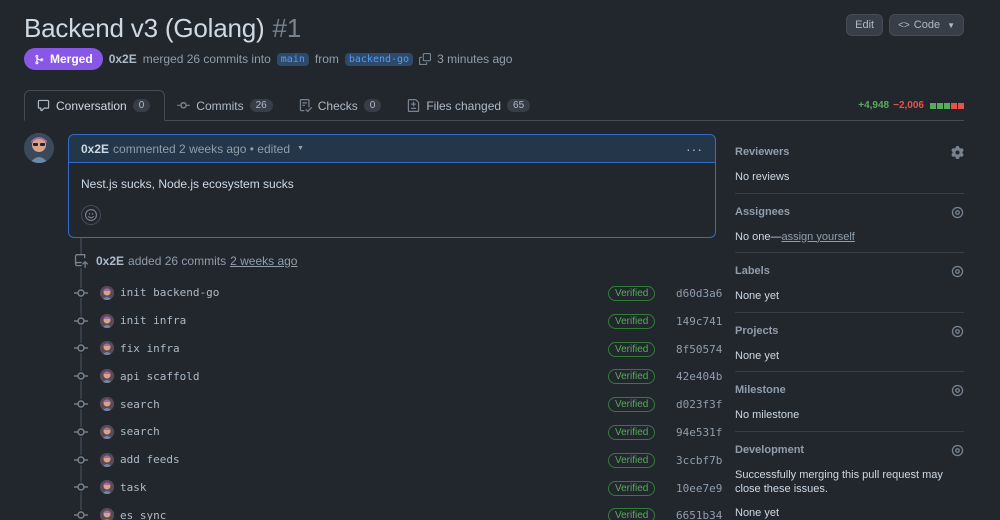 The height and width of the screenshot is (520, 1000). What do you see at coordinates (379, 59) in the screenshot?
I see `head-branch: backend-go` at bounding box center [379, 59].